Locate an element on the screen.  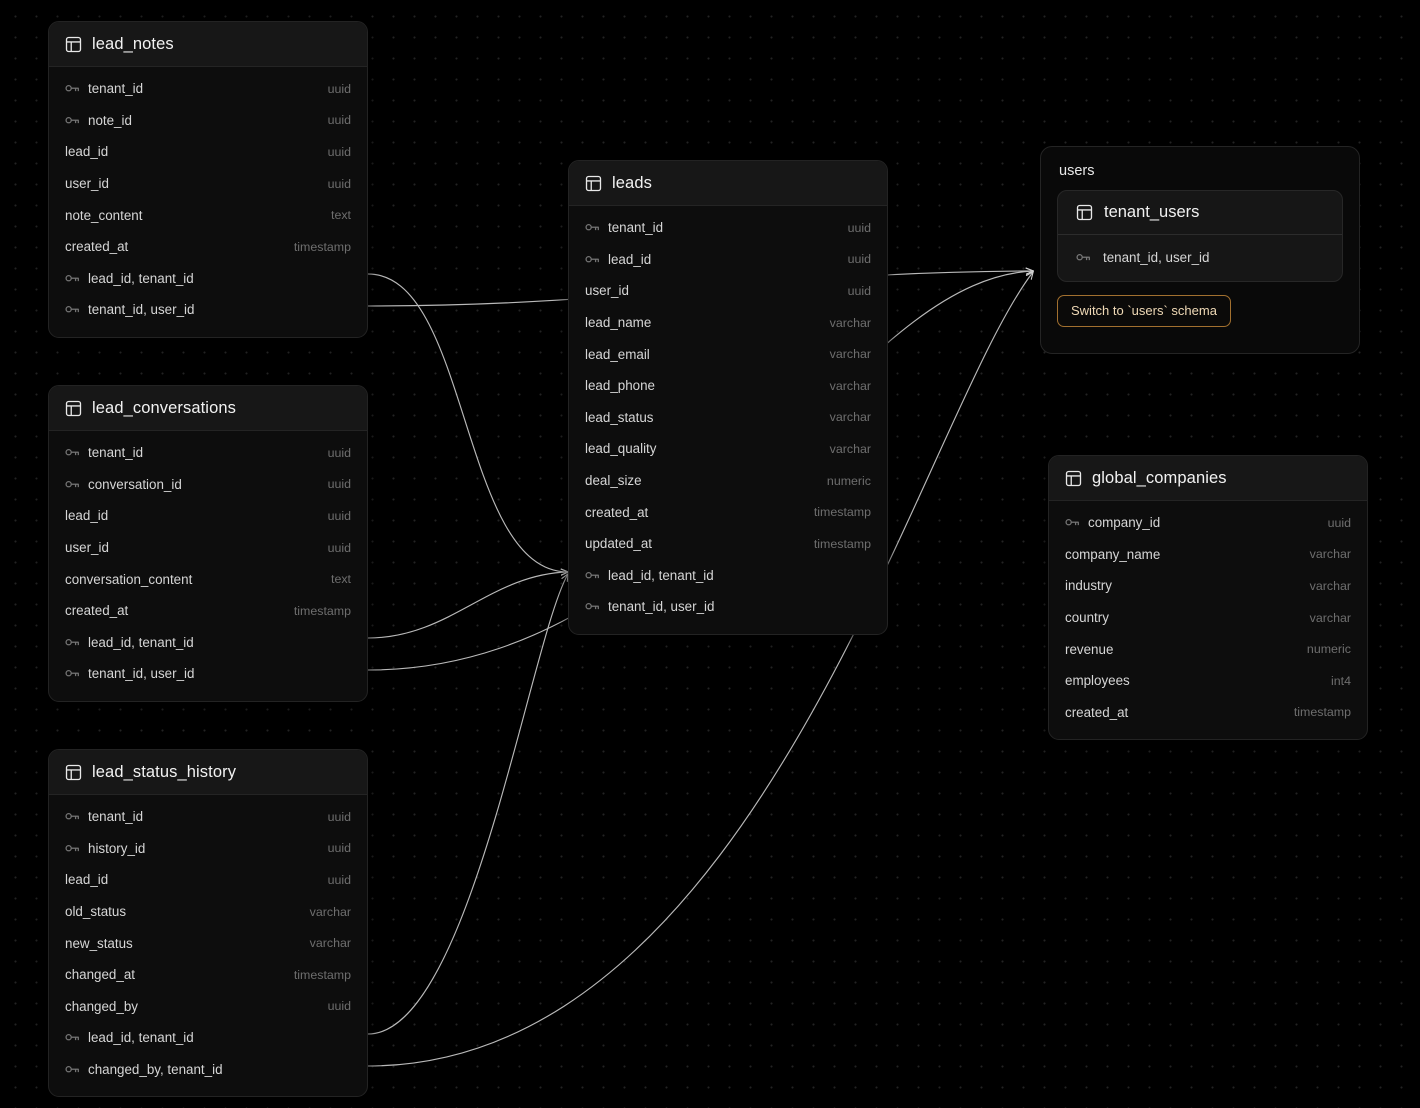
column-name: new_status is located at coordinates (99, 943).